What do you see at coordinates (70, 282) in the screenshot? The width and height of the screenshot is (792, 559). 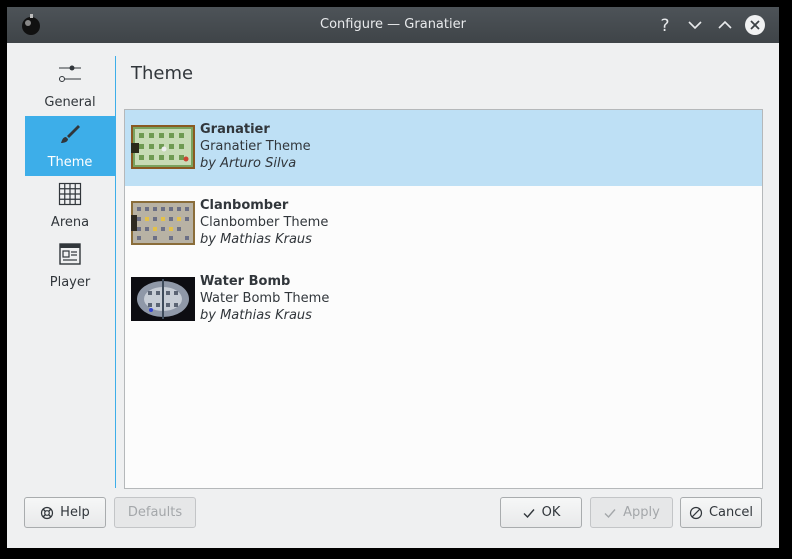 I see `sidebar-item-label: Player` at bounding box center [70, 282].